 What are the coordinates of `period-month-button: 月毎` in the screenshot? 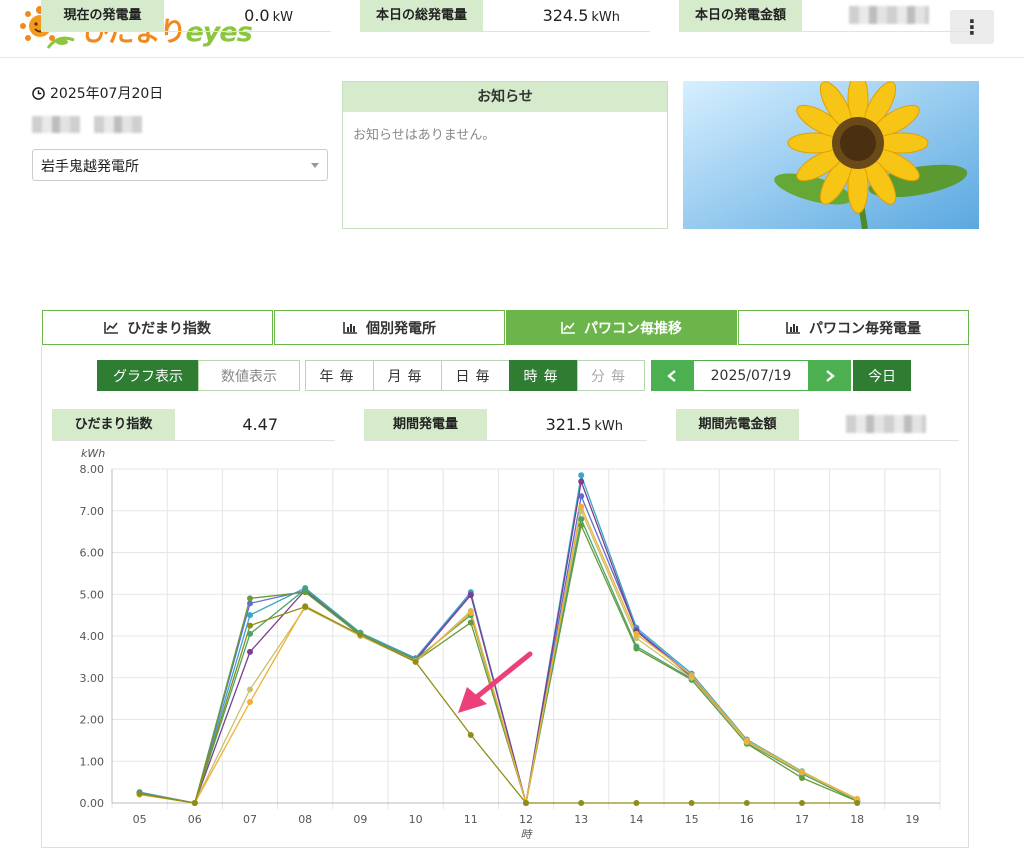 It's located at (407, 375).